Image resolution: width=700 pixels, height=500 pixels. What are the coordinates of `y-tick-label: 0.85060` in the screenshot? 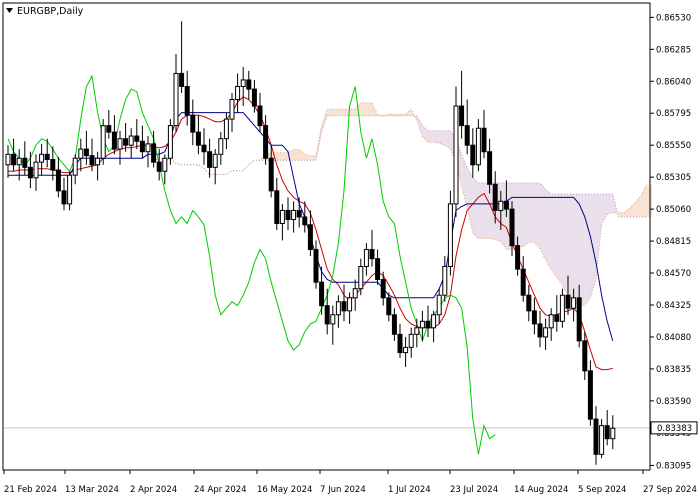 It's located at (673, 210).